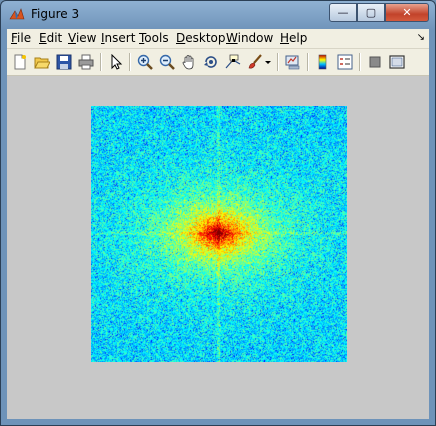 This screenshot has height=426, width=436. Describe the element at coordinates (17, 14) in the screenshot. I see `matlab-icon` at that location.